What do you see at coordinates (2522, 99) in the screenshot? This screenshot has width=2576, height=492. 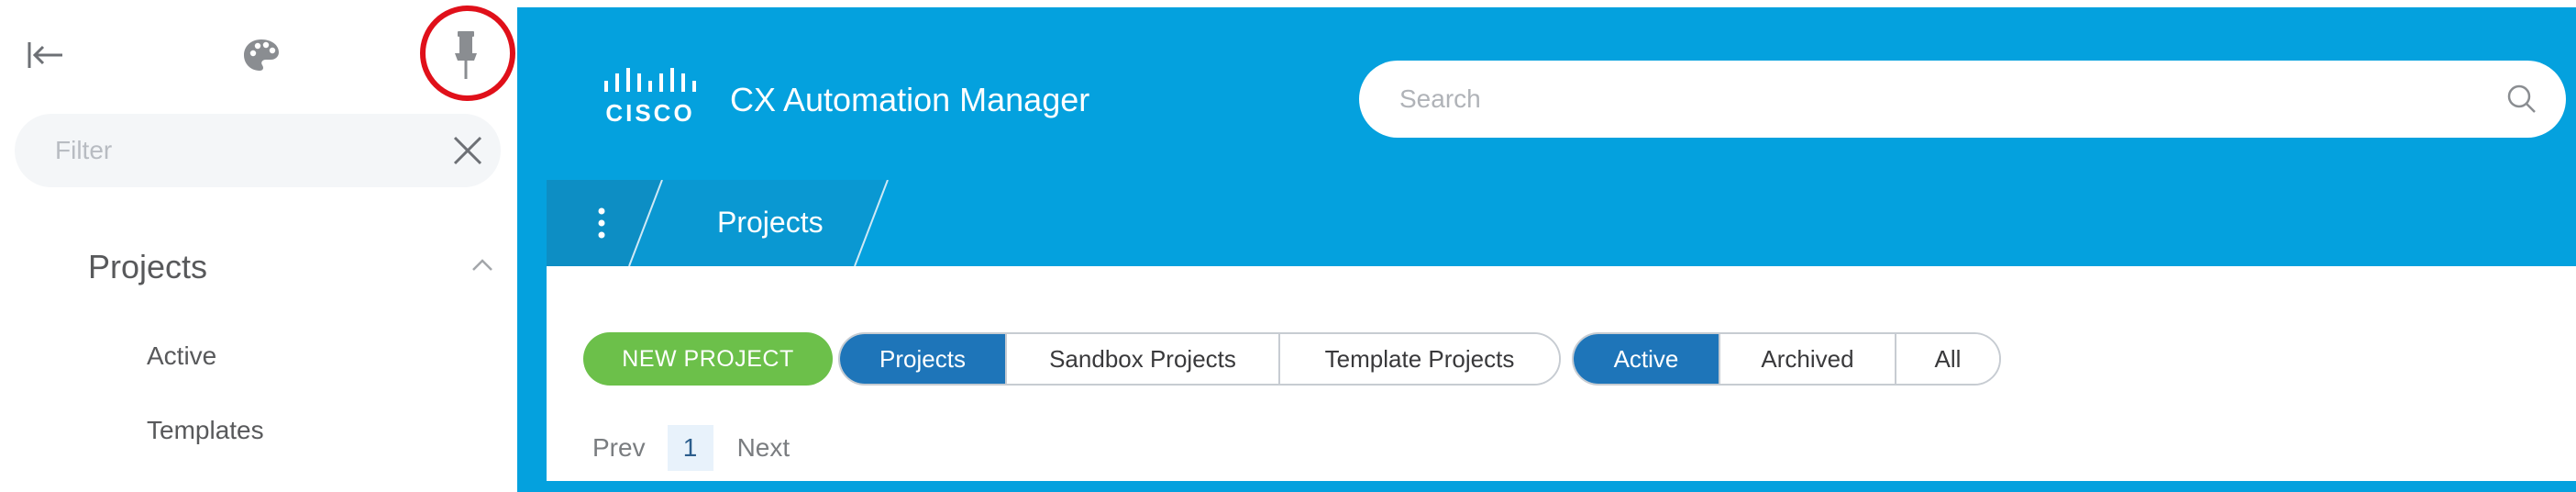 I see `search-icon` at bounding box center [2522, 99].